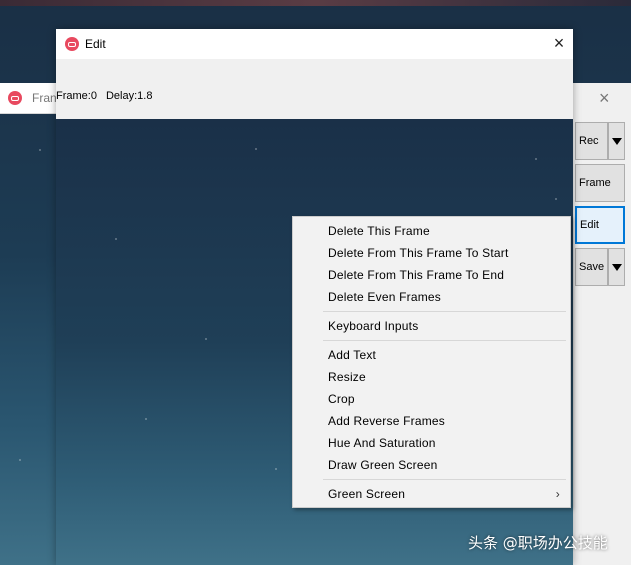  What do you see at coordinates (431, 231) in the screenshot?
I see `menu-item-delete-this-frame: Delete This Frame` at bounding box center [431, 231].